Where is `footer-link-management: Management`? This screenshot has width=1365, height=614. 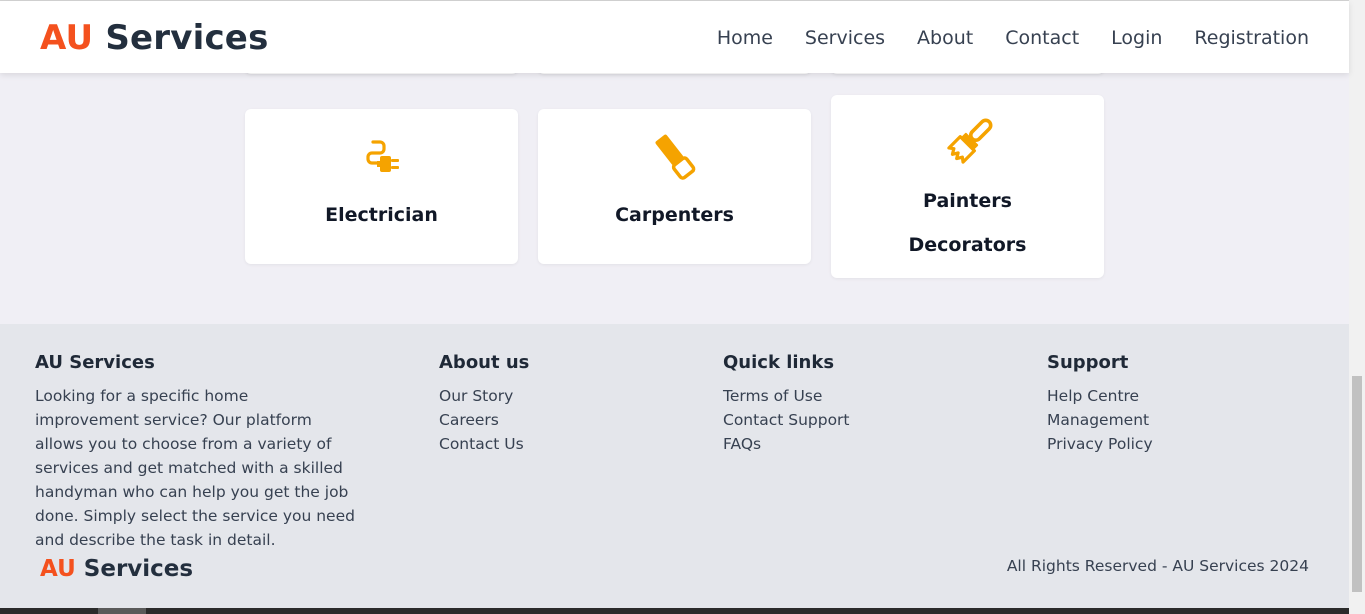
footer-link-management: Management is located at coordinates (1100, 420).